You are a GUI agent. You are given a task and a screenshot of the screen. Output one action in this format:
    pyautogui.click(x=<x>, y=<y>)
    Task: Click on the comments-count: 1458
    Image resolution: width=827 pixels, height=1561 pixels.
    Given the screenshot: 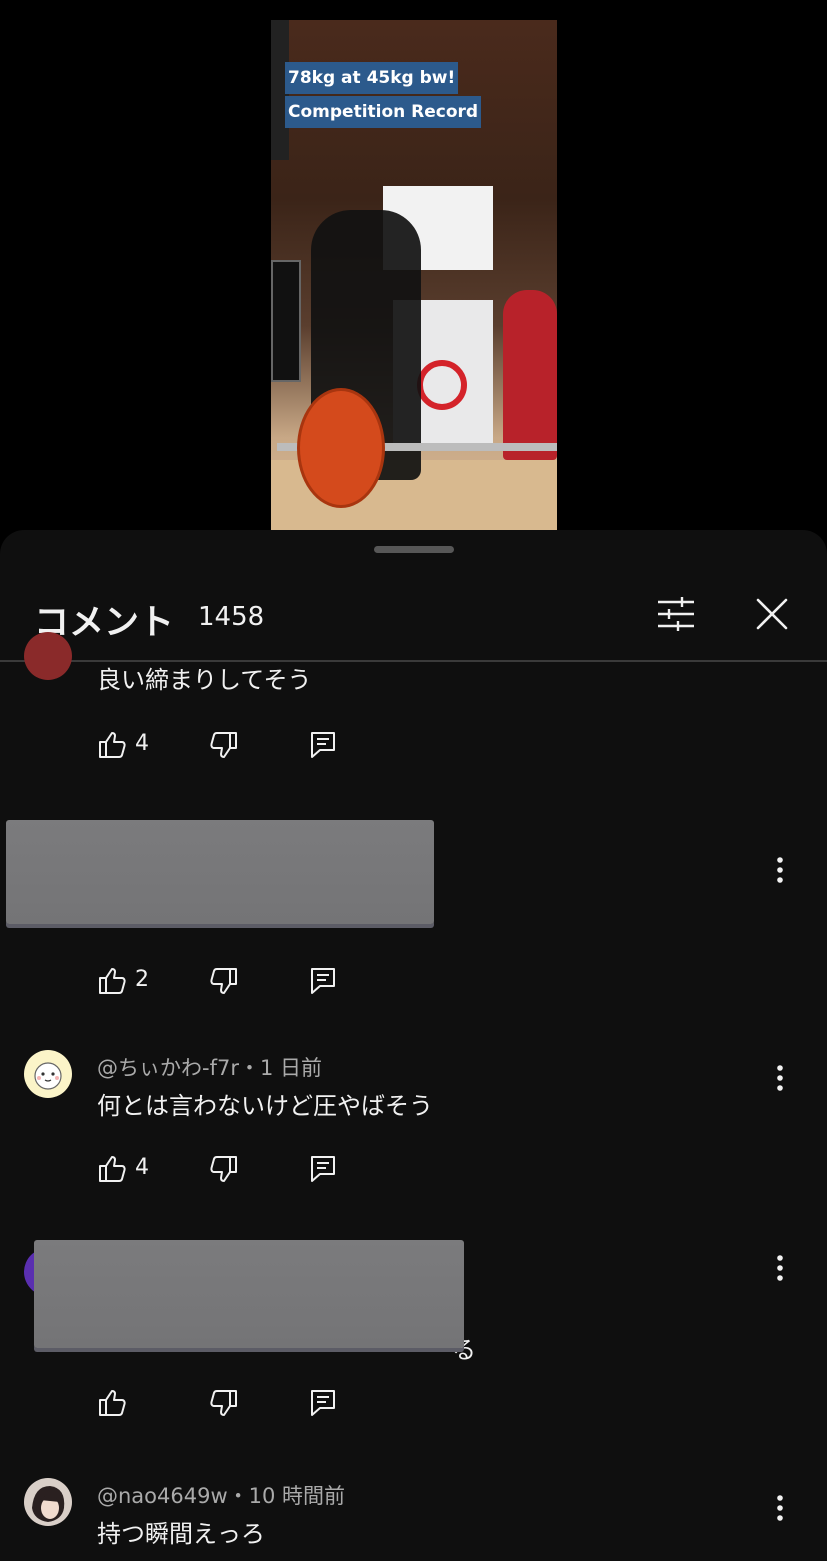 What is the action you would take?
    pyautogui.click(x=231, y=617)
    